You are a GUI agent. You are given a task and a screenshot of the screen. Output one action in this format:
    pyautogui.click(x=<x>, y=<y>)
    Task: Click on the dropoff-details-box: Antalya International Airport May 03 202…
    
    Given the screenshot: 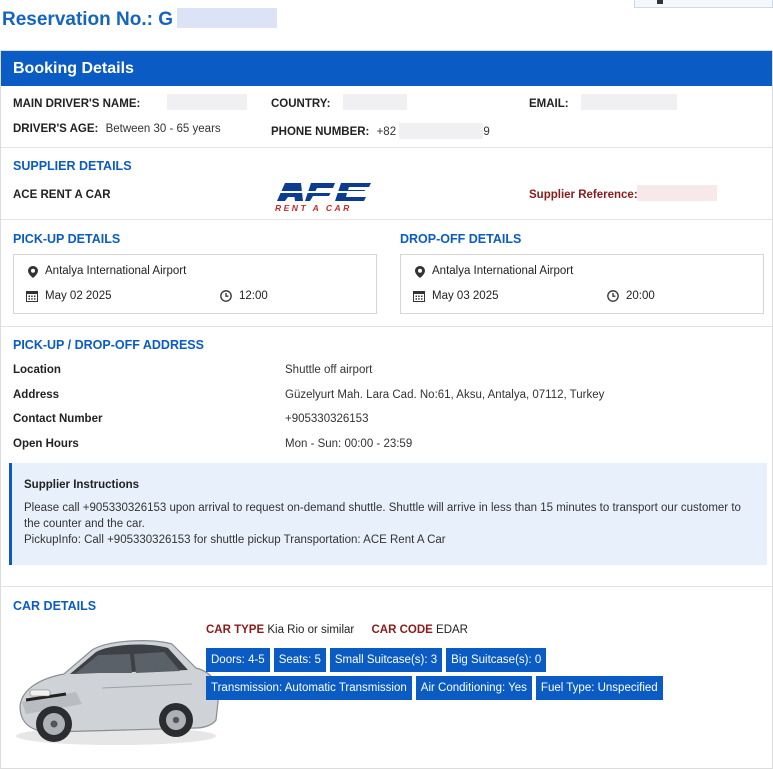 What is the action you would take?
    pyautogui.click(x=582, y=284)
    